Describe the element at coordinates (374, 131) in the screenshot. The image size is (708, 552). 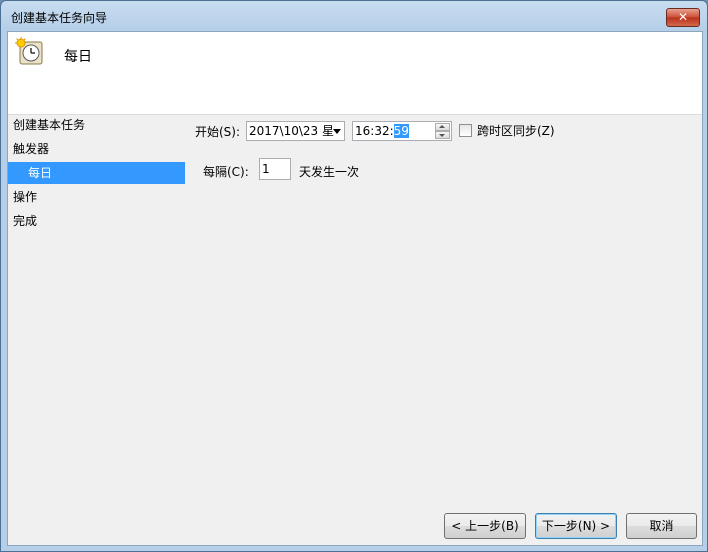
I see `time-hours-minutes: 16:32:` at that location.